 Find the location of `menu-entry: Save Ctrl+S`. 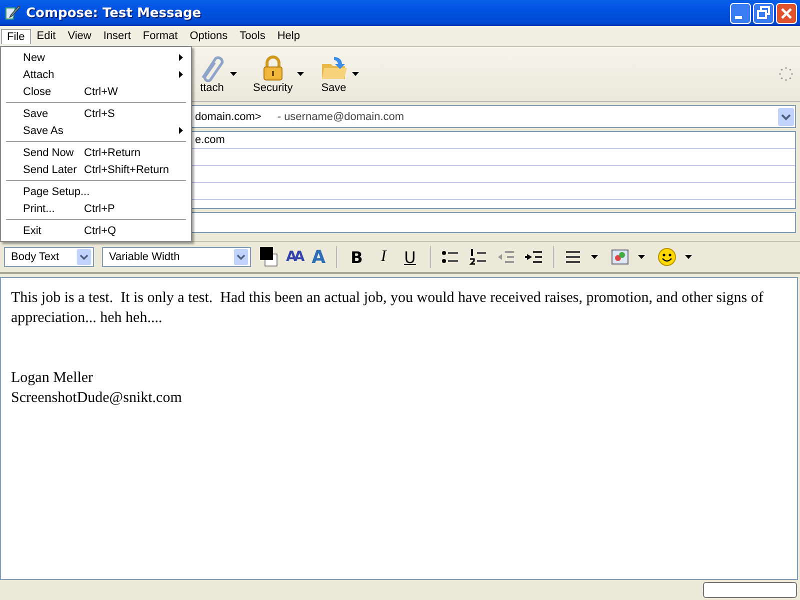

menu-entry: Save Ctrl+S is located at coordinates (96, 113).